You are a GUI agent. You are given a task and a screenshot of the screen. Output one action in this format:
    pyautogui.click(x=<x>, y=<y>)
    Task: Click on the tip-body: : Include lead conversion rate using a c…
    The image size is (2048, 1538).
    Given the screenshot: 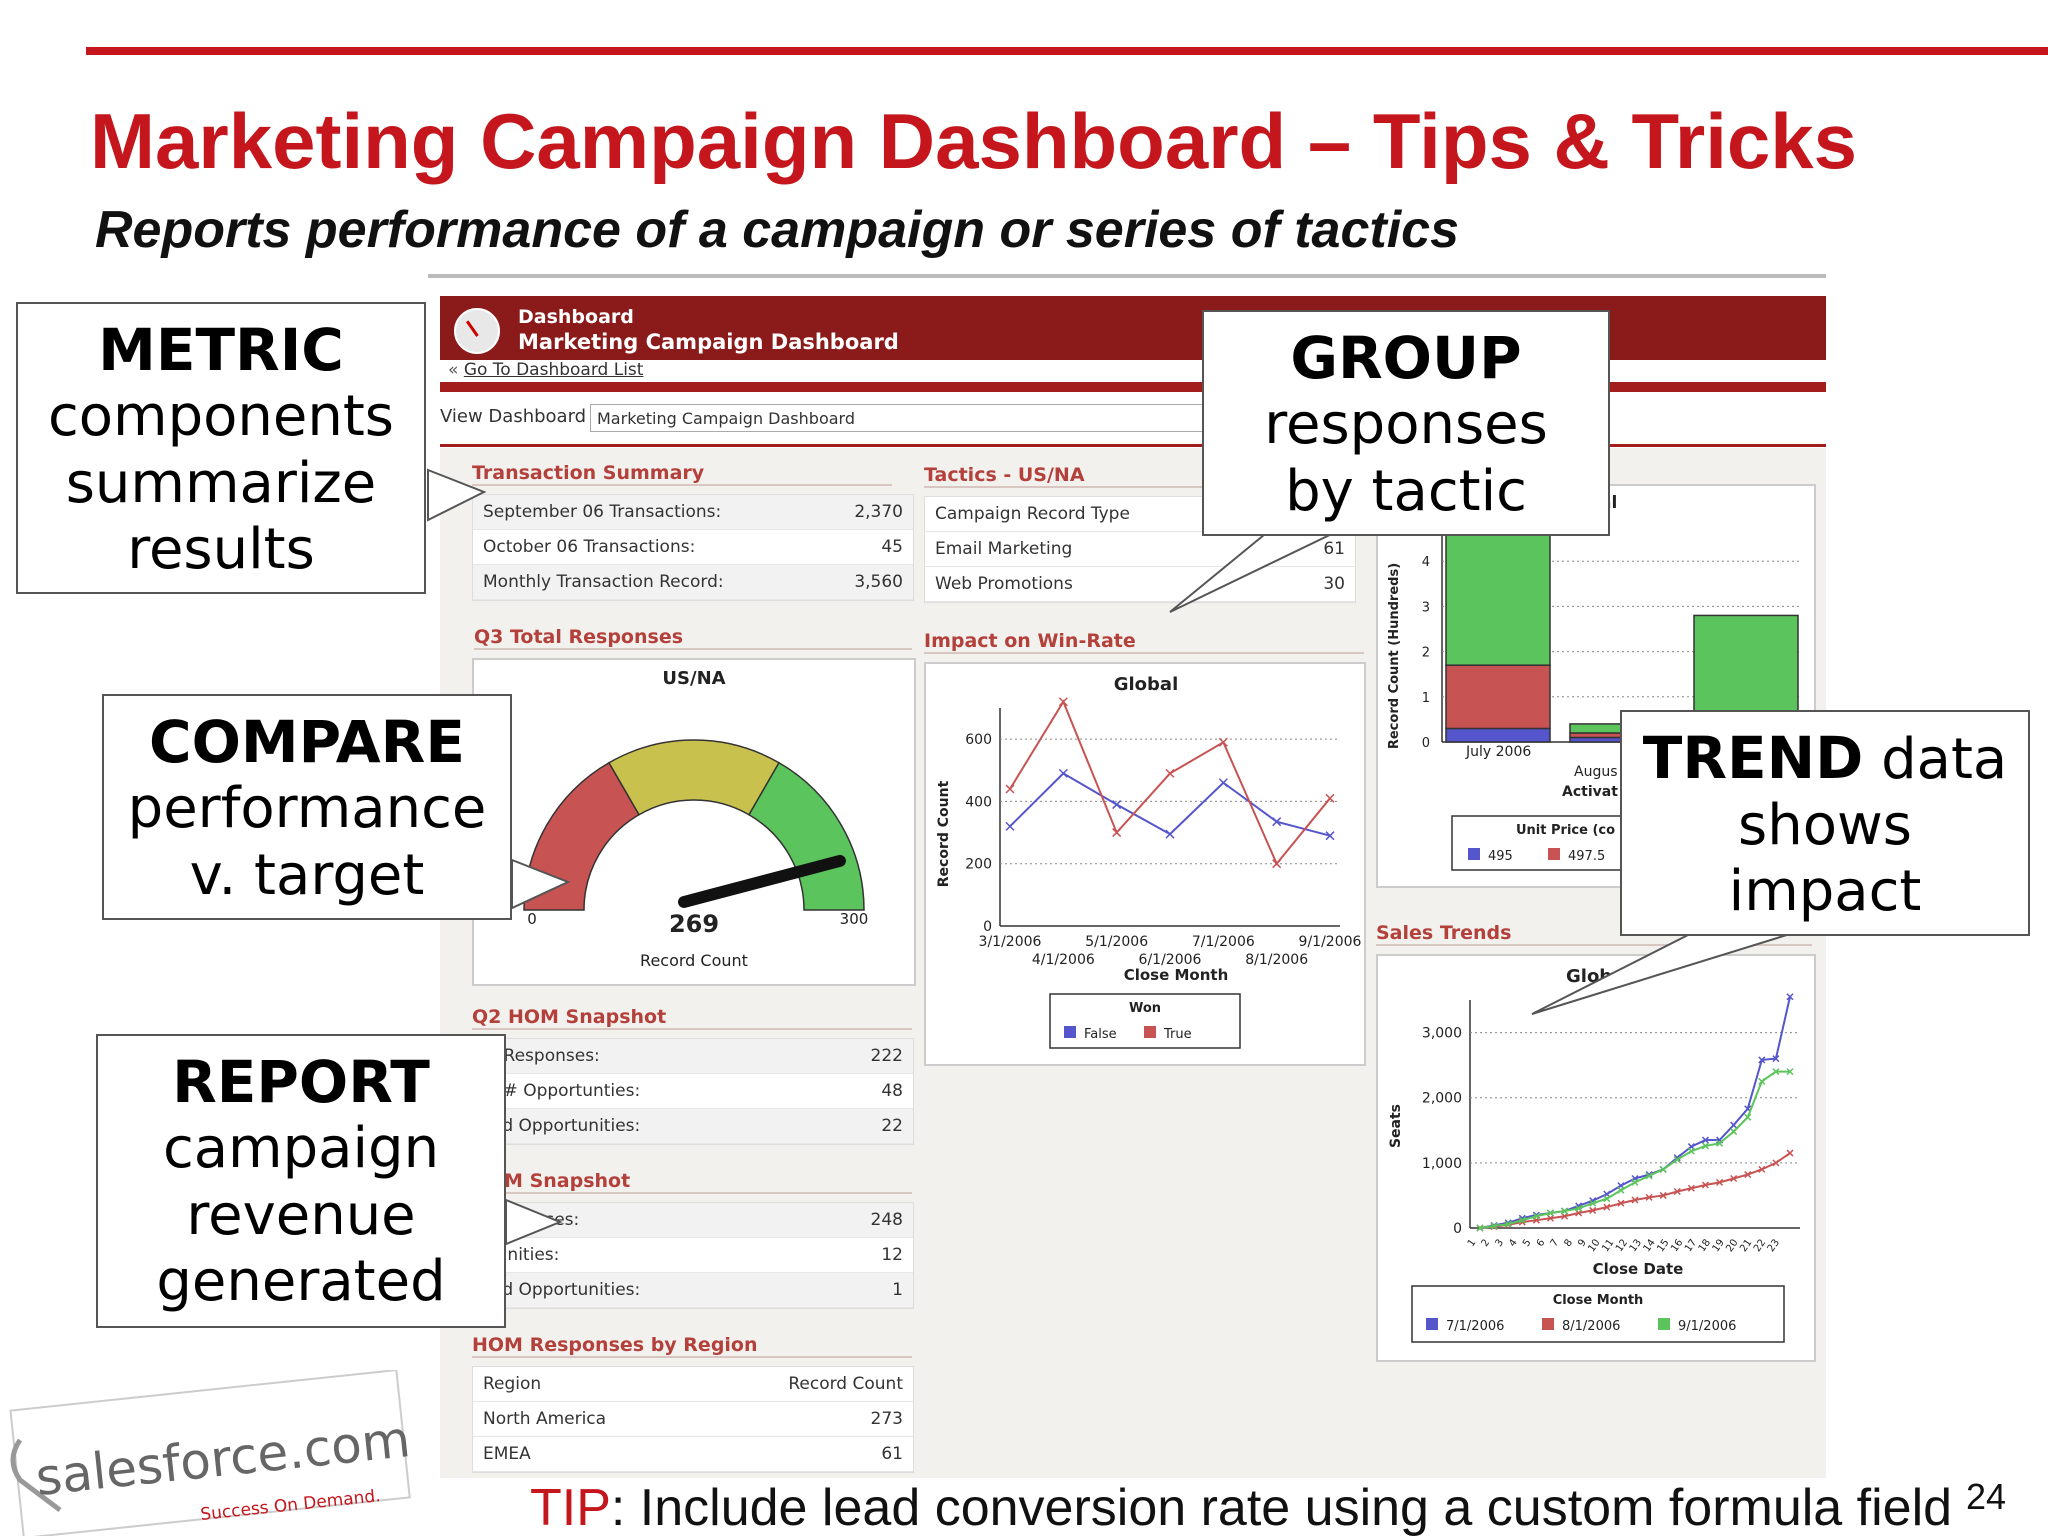 What is the action you would take?
    pyautogui.click(x=1281, y=1508)
    